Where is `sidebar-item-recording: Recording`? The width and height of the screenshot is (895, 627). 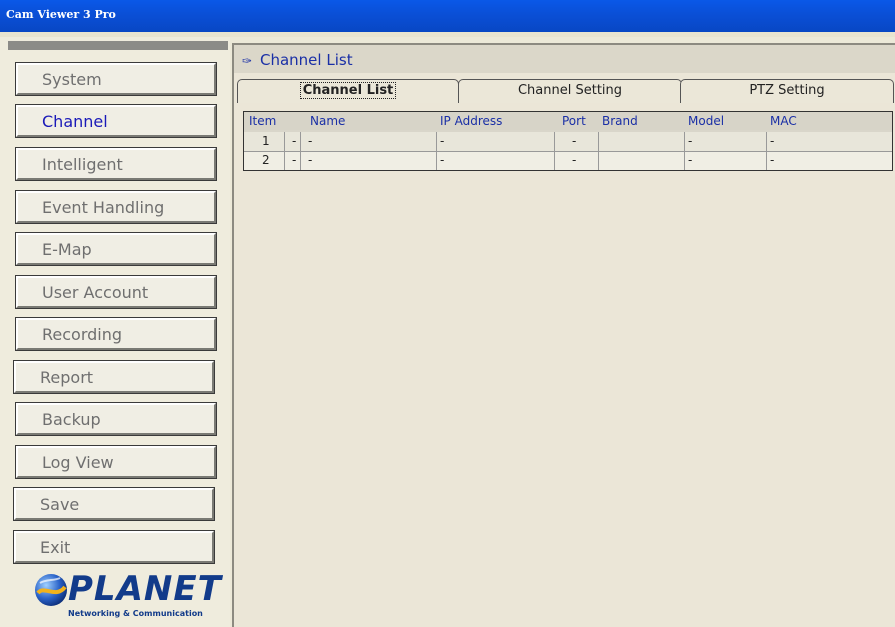 sidebar-item-recording: Recording is located at coordinates (116, 334).